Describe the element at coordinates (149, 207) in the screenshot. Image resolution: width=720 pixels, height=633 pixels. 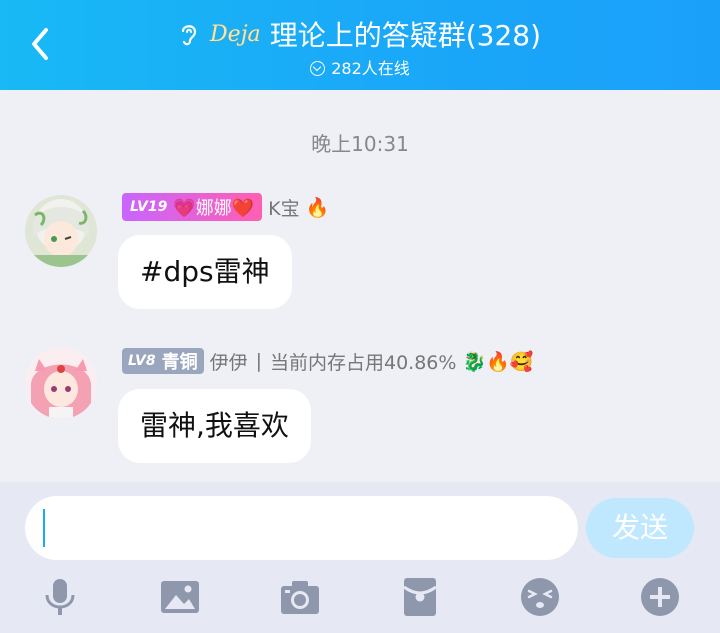
I see `level-label: LV19` at that location.